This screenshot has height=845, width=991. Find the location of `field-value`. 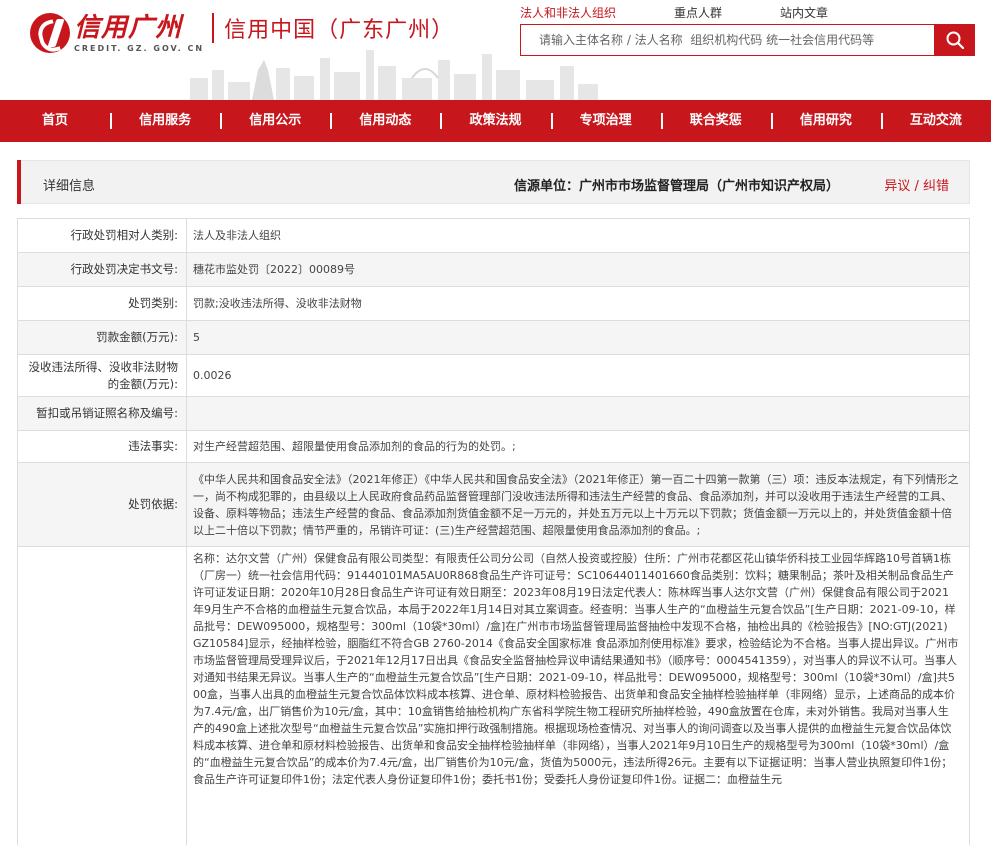

field-value is located at coordinates (578, 413).